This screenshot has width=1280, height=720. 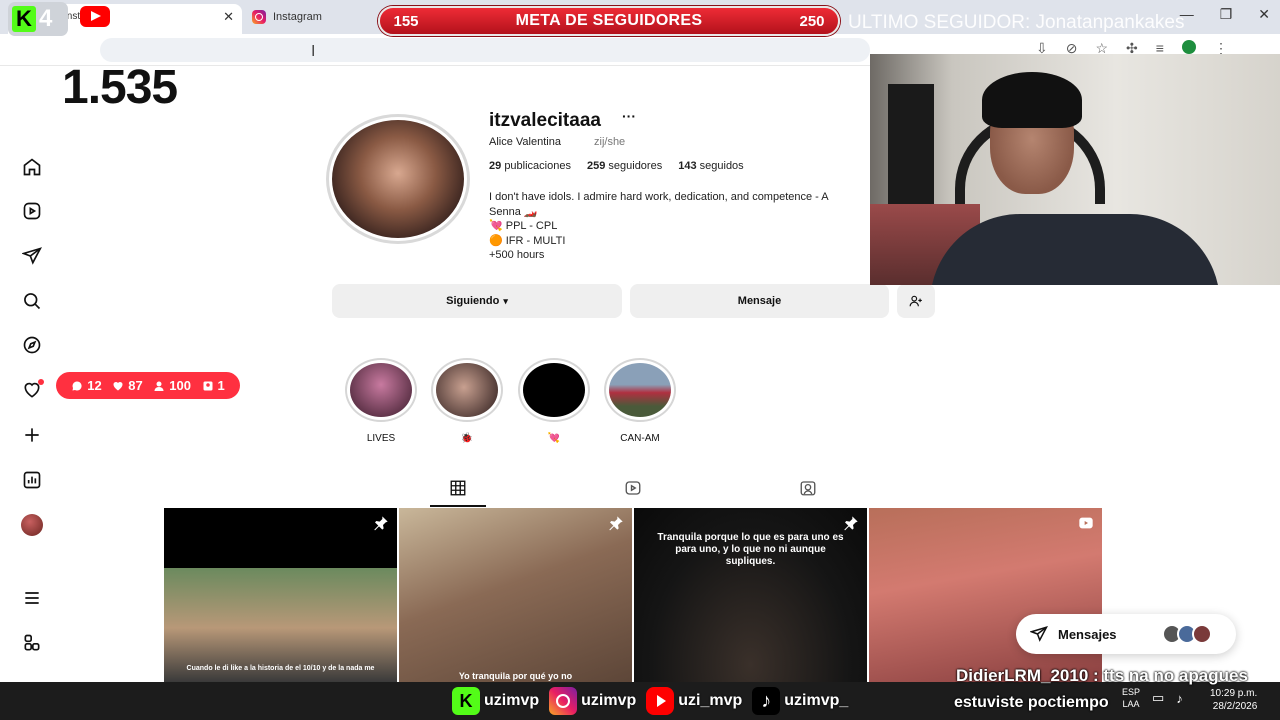 I want to click on highlight-item: CAN-AM, so click(x=640, y=401).